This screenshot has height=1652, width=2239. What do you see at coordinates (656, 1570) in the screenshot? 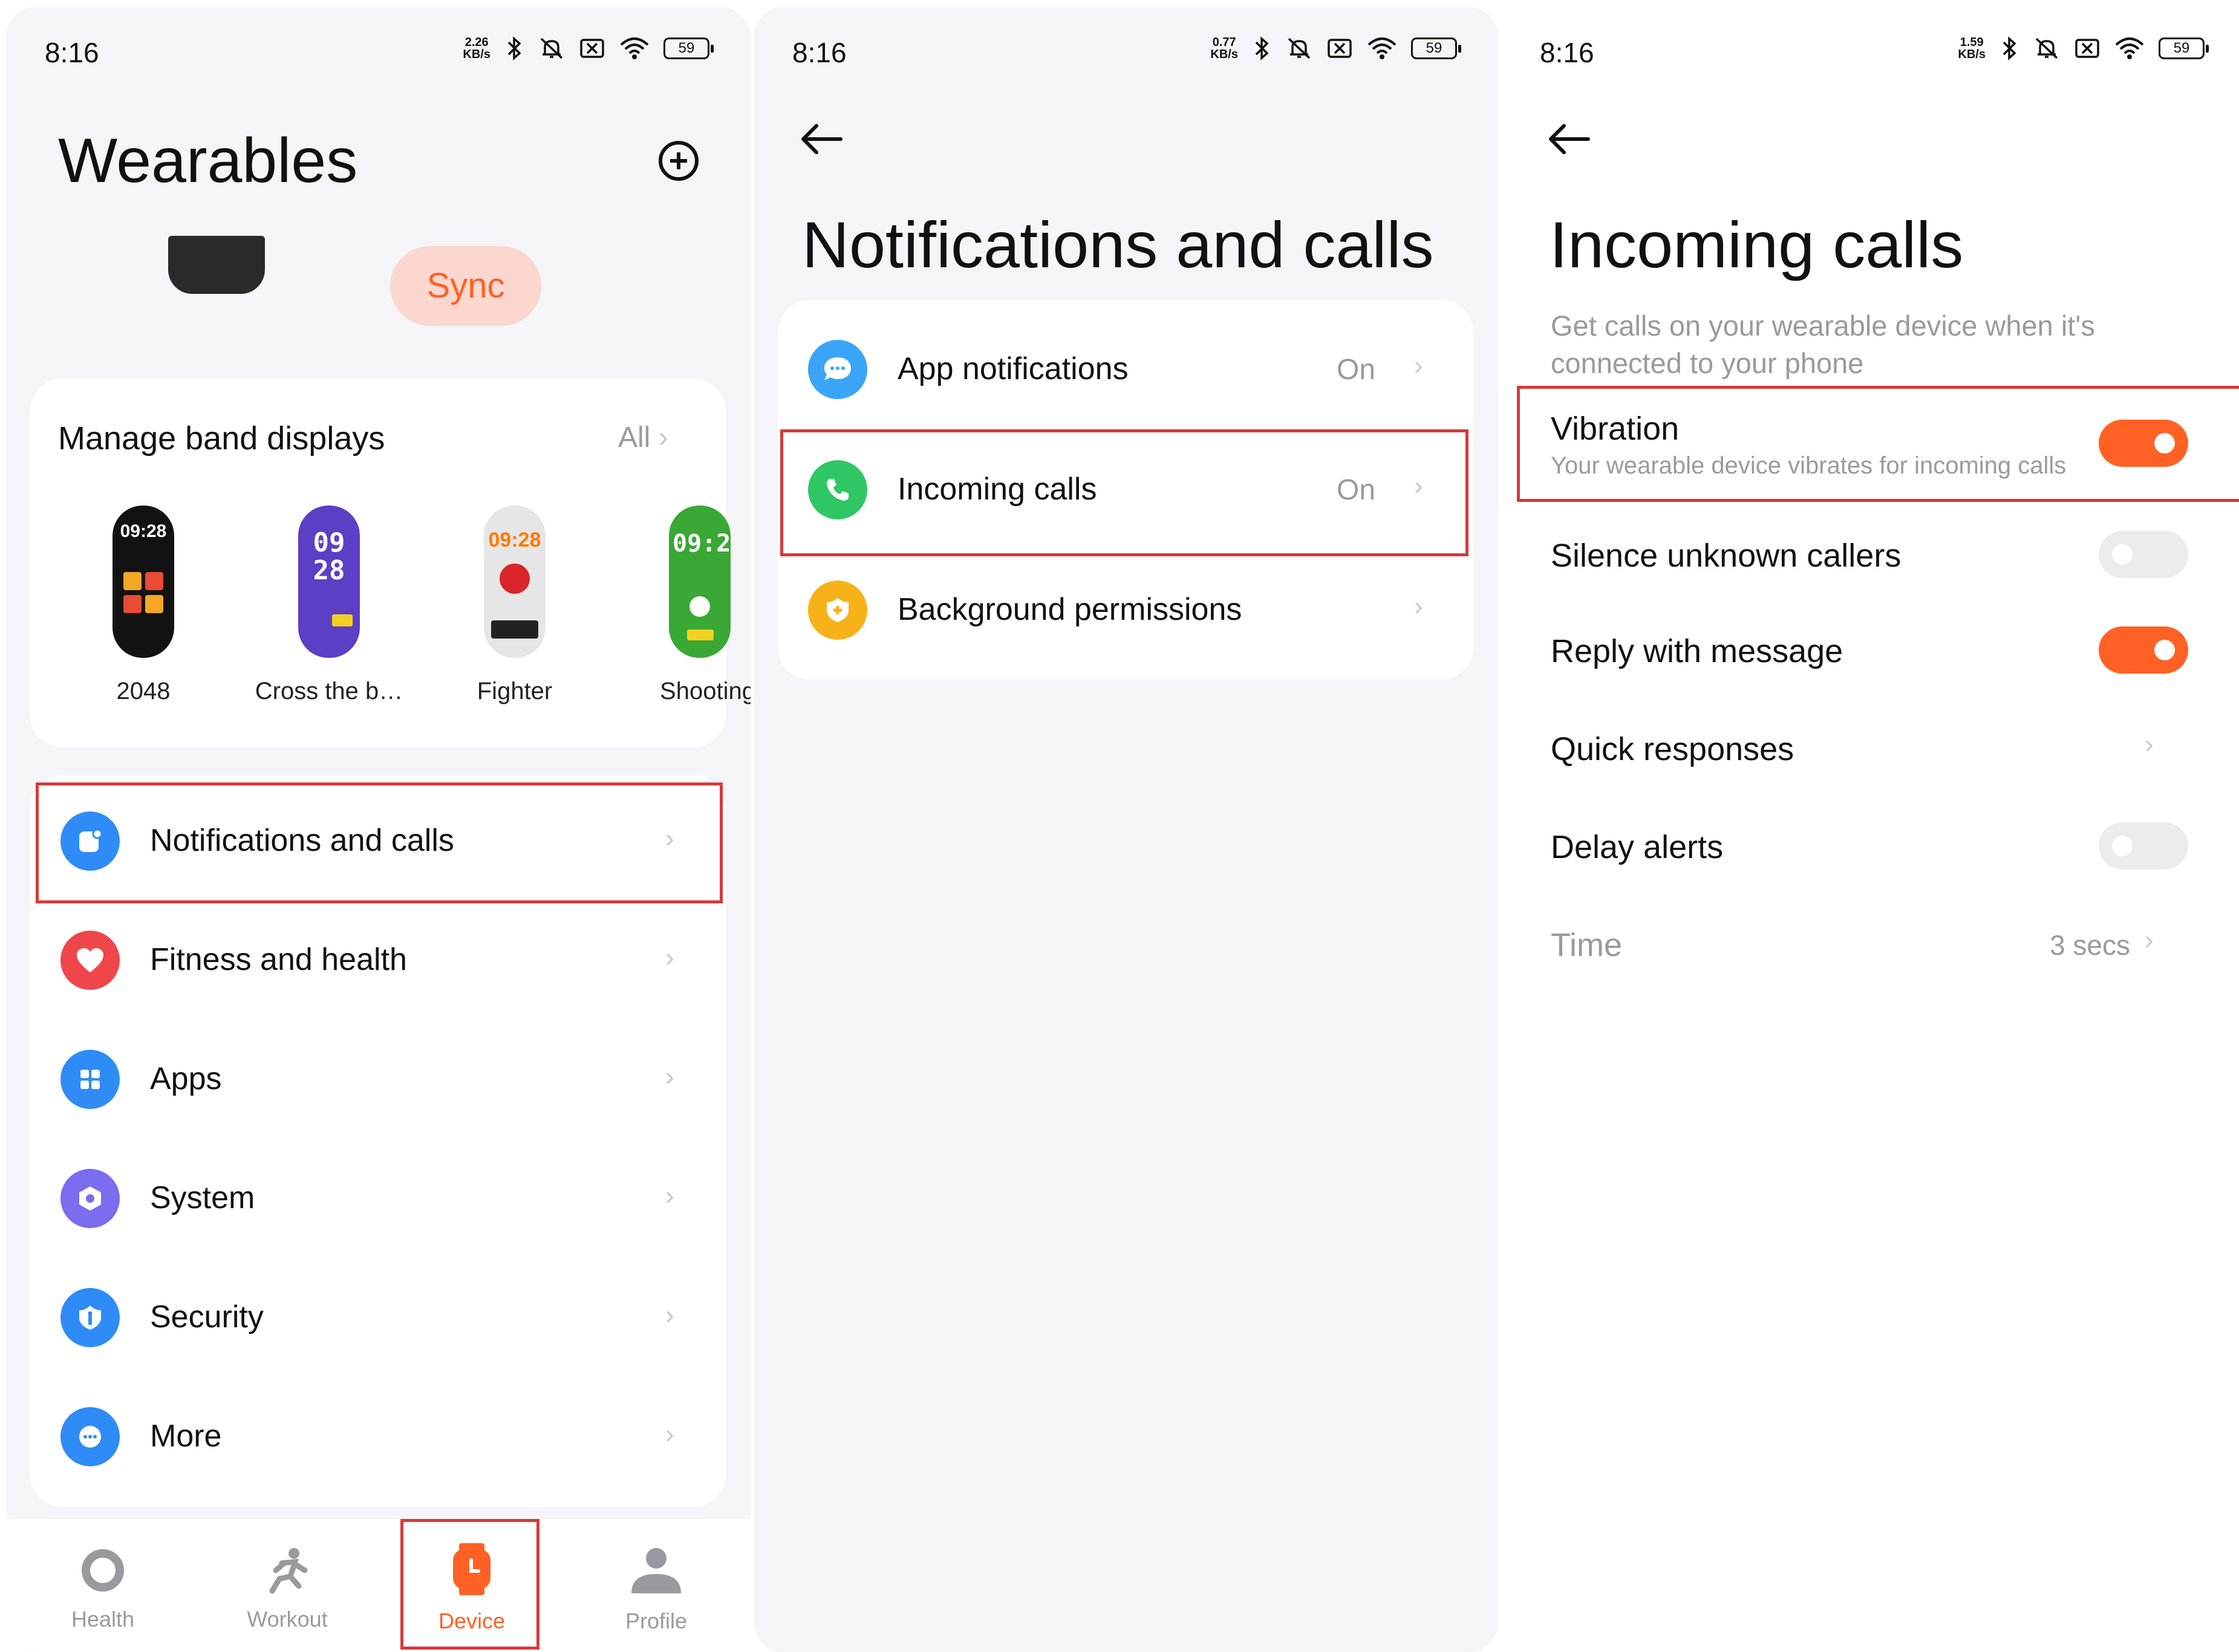
I see `profile-person-icon` at bounding box center [656, 1570].